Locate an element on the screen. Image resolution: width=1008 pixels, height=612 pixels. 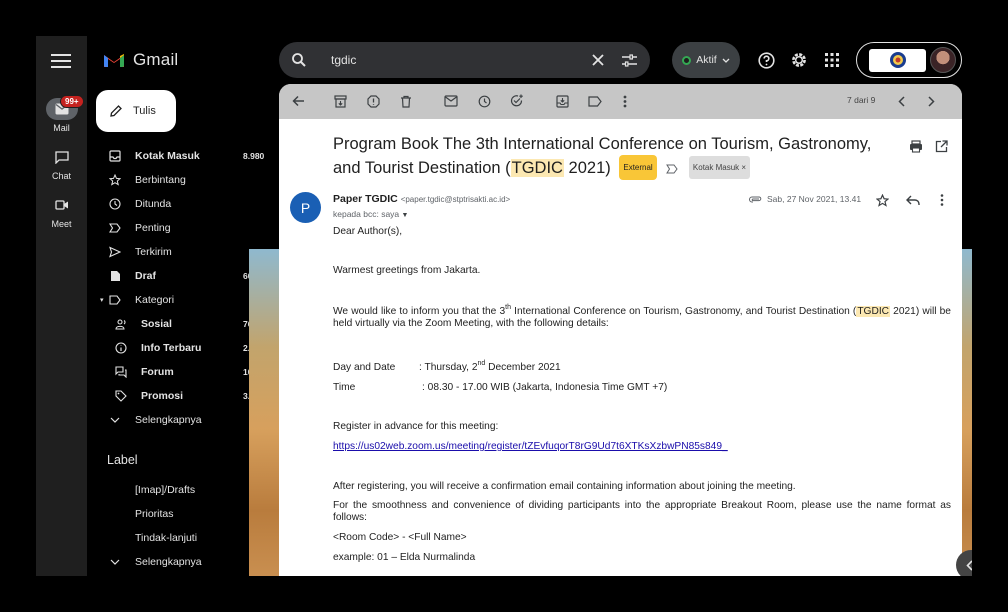
snooze-clock-icon is located at coordinates (484, 101).